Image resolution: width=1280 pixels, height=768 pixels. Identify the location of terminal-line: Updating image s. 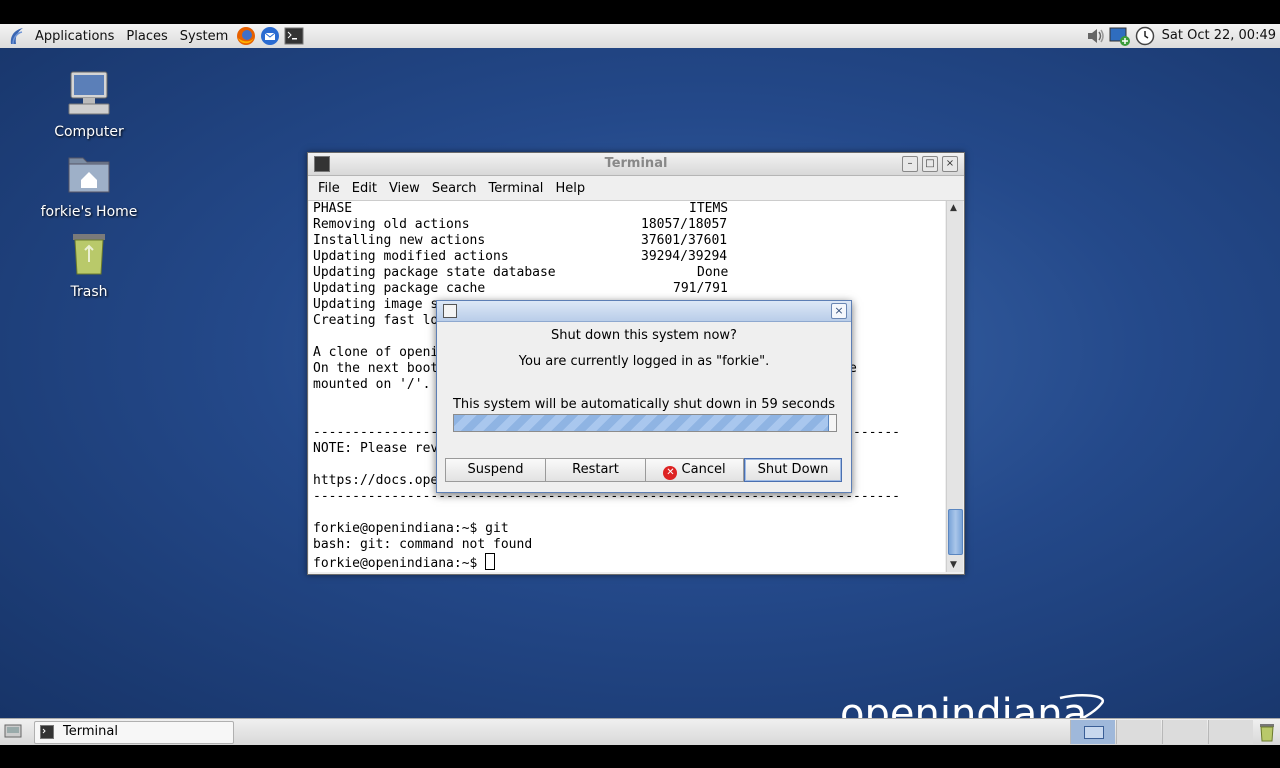
(376, 304).